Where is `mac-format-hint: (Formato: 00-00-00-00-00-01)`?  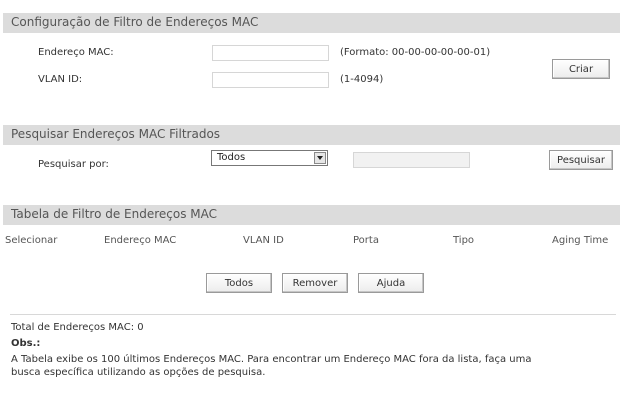 mac-format-hint: (Formato: 00-00-00-00-00-01) is located at coordinates (415, 52).